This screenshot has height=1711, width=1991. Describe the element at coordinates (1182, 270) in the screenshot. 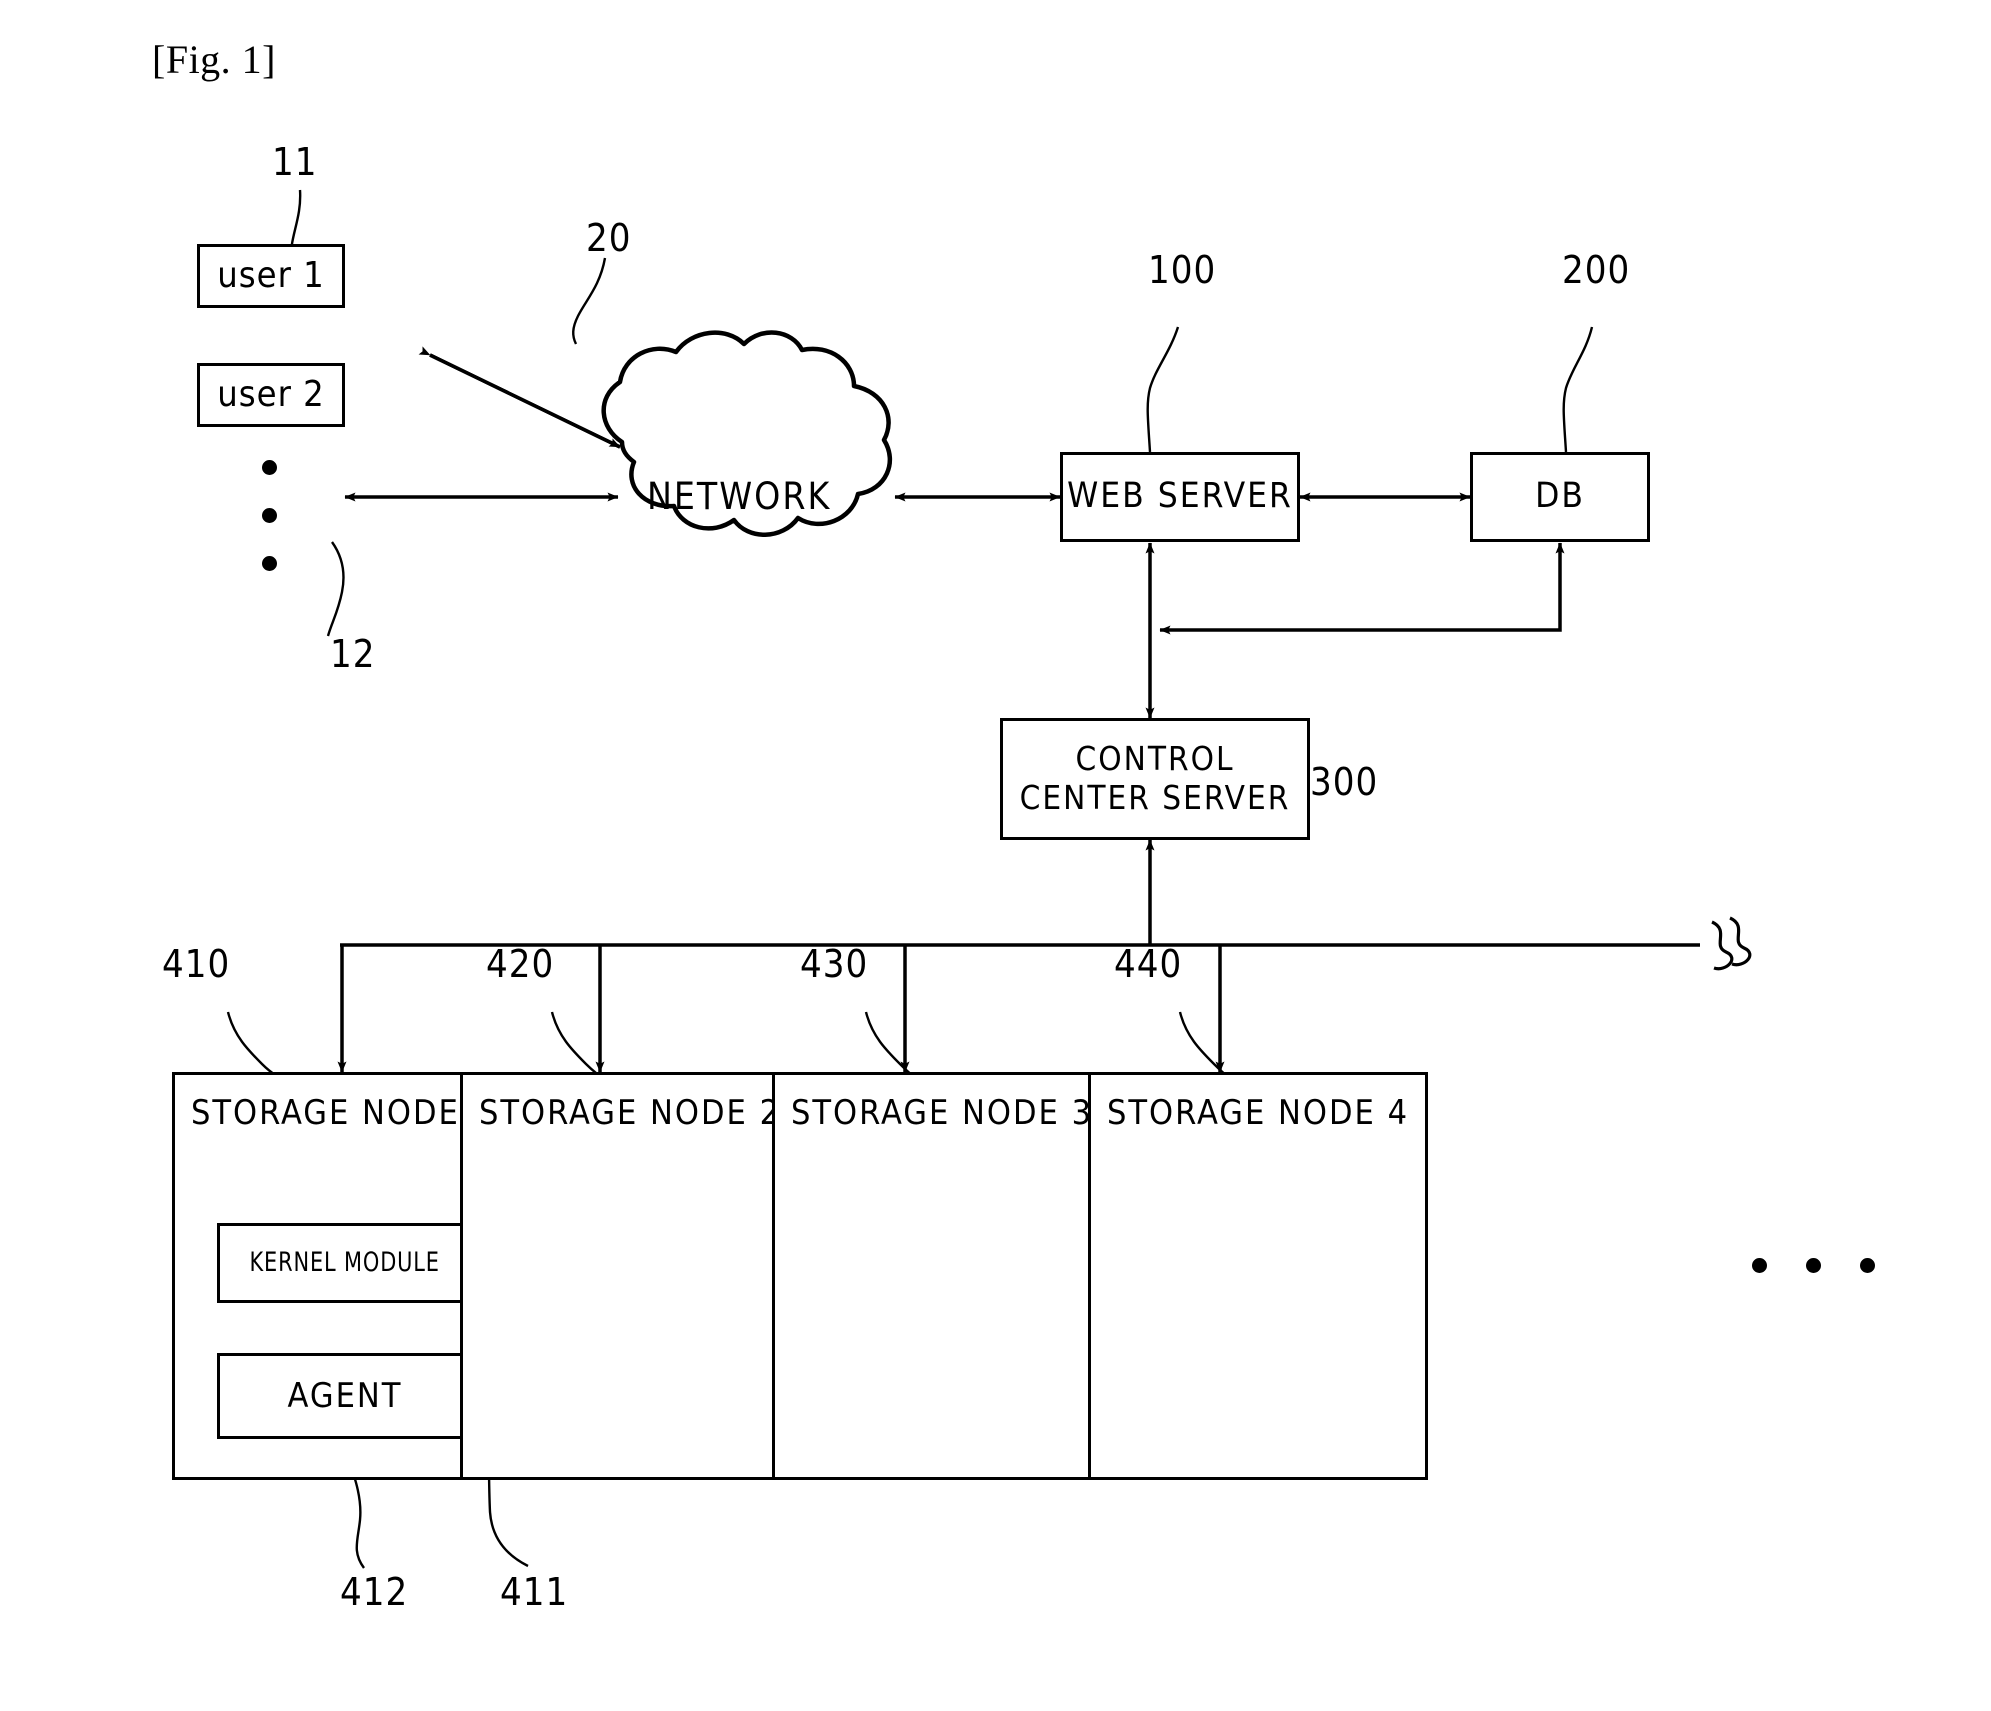

I see `ref-100: 100` at that location.